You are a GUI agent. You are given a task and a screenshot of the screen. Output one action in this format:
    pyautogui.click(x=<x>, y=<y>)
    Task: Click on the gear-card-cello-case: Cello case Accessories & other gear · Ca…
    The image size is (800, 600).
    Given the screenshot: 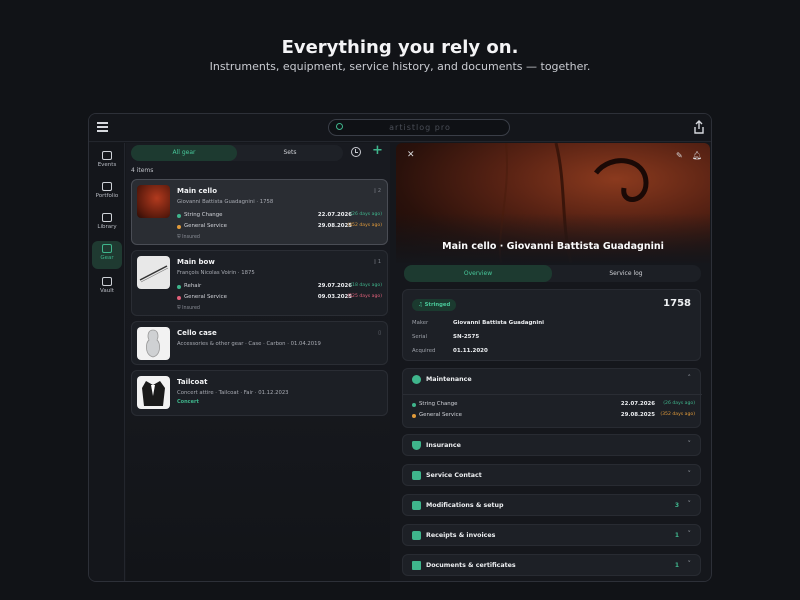 What is the action you would take?
    pyautogui.click(x=259, y=343)
    